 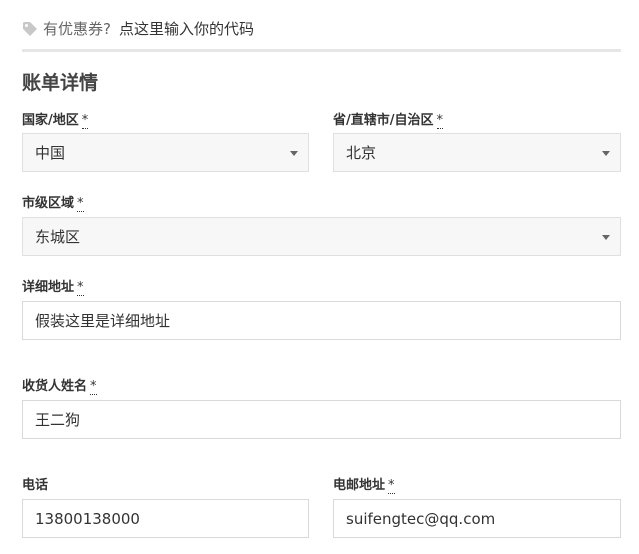 I want to click on address-label-text: 详细地址, so click(x=48, y=287).